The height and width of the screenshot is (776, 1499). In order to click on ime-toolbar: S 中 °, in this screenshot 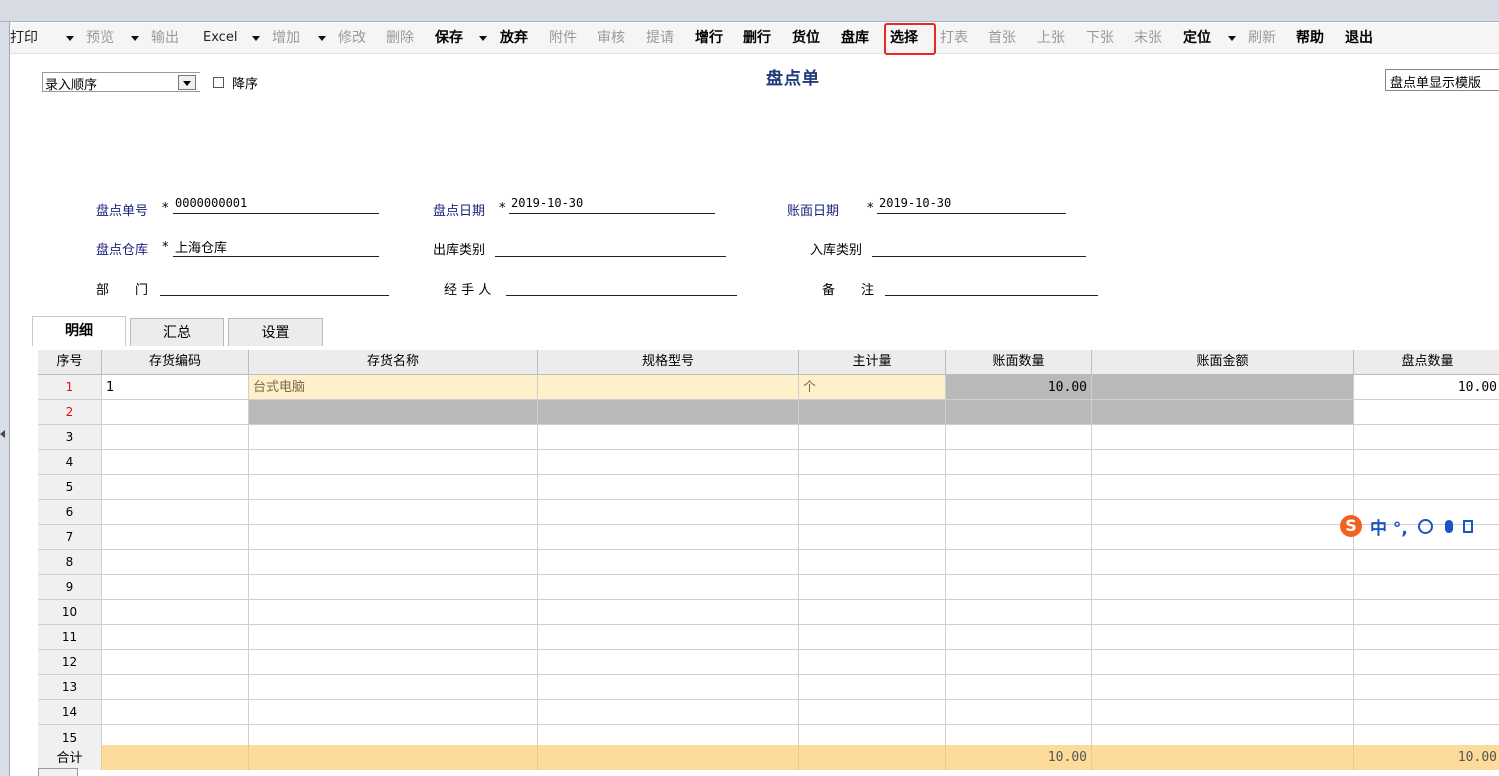, I will do `click(1406, 526)`.